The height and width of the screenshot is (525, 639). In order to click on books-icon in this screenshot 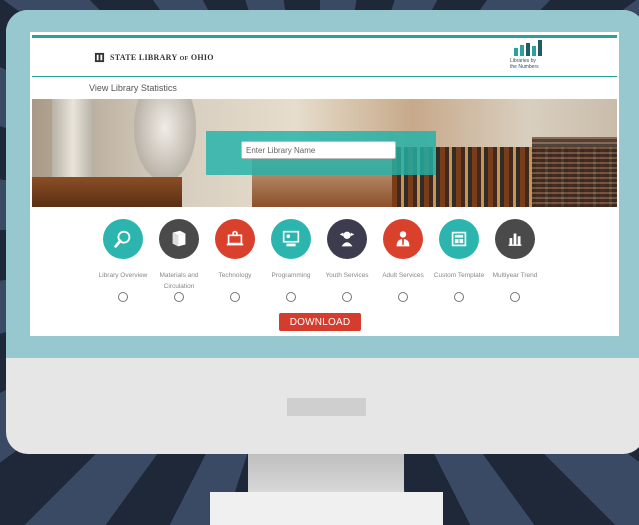, I will do `click(179, 238)`.